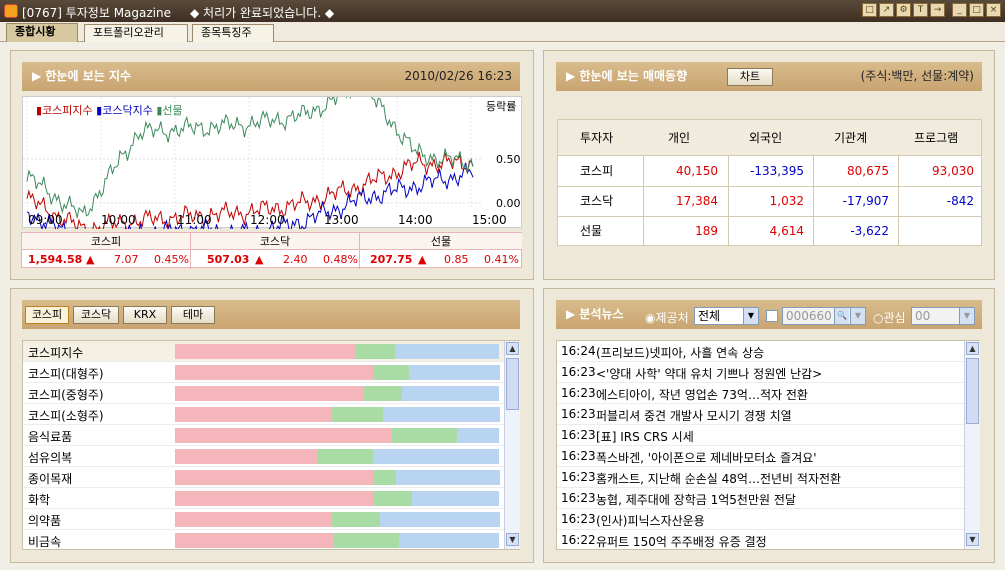 The height and width of the screenshot is (570, 1005). What do you see at coordinates (679, 138) in the screenshot?
I see `col-individual: 개인` at bounding box center [679, 138].